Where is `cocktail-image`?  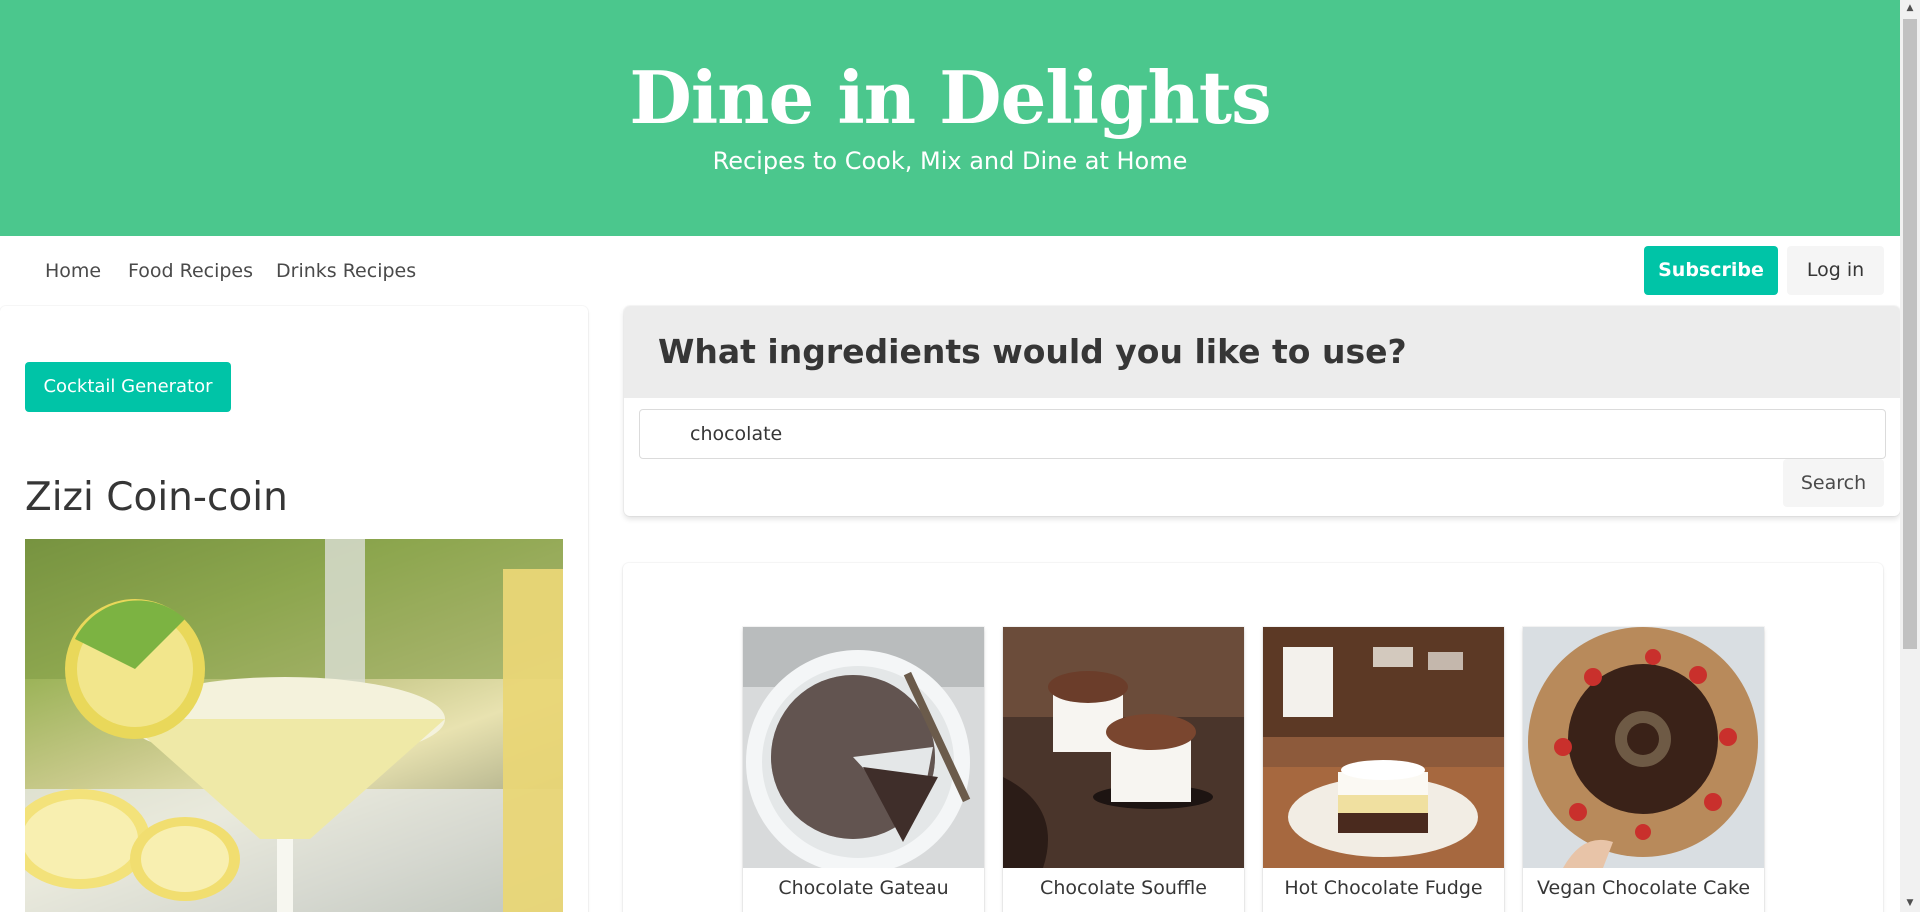
cocktail-image is located at coordinates (294, 725).